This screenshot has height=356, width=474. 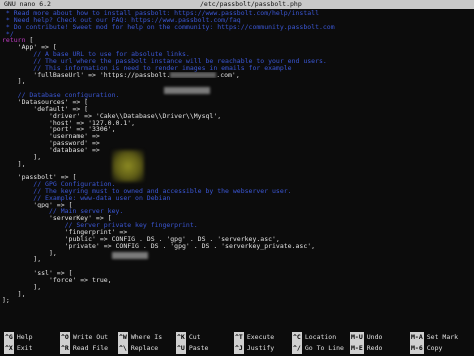 What do you see at coordinates (14, 41) in the screenshot?
I see `code-keyword: return` at bounding box center [14, 41].